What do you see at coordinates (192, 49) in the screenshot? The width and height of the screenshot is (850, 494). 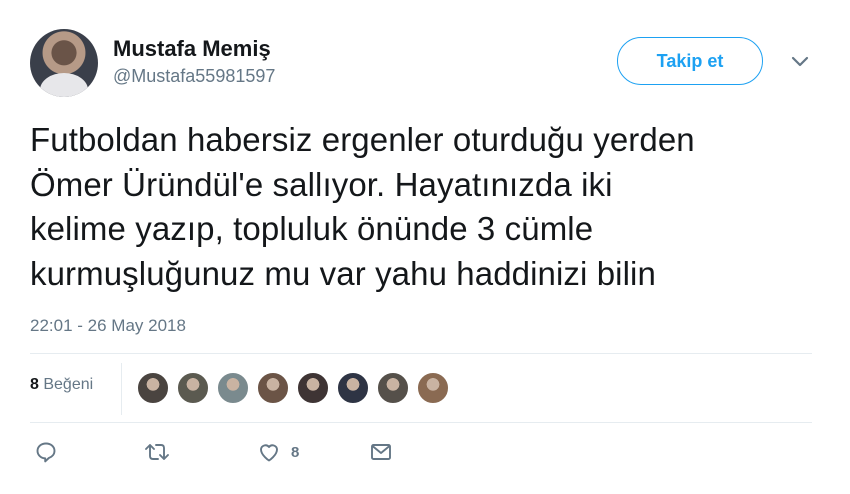 I see `user-name: Mustafa Memiş` at bounding box center [192, 49].